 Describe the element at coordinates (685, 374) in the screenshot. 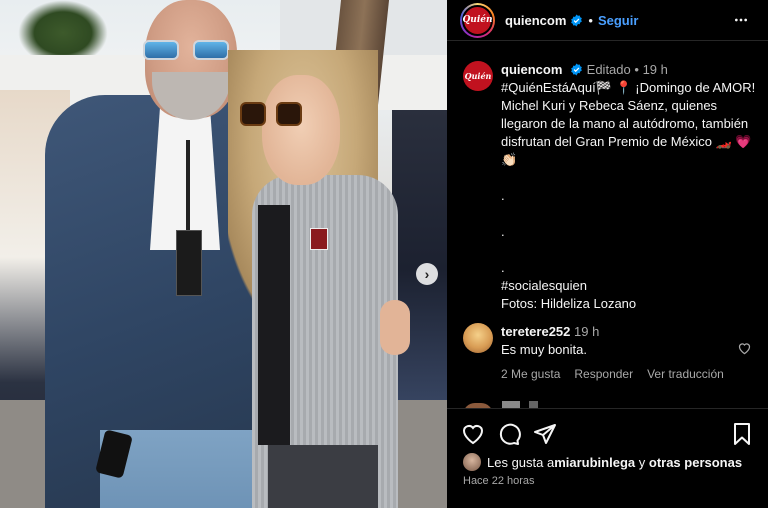

I see `comment-translate-button: Ver traducción` at that location.